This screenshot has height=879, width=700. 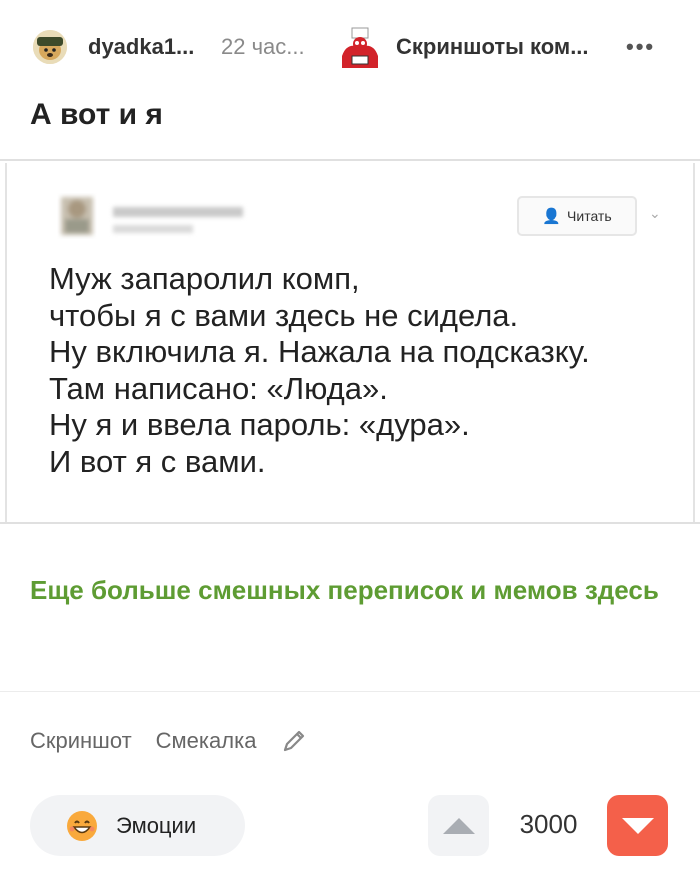 What do you see at coordinates (157, 461) in the screenshot?
I see `tweet-line: И вот я с вами.` at bounding box center [157, 461].